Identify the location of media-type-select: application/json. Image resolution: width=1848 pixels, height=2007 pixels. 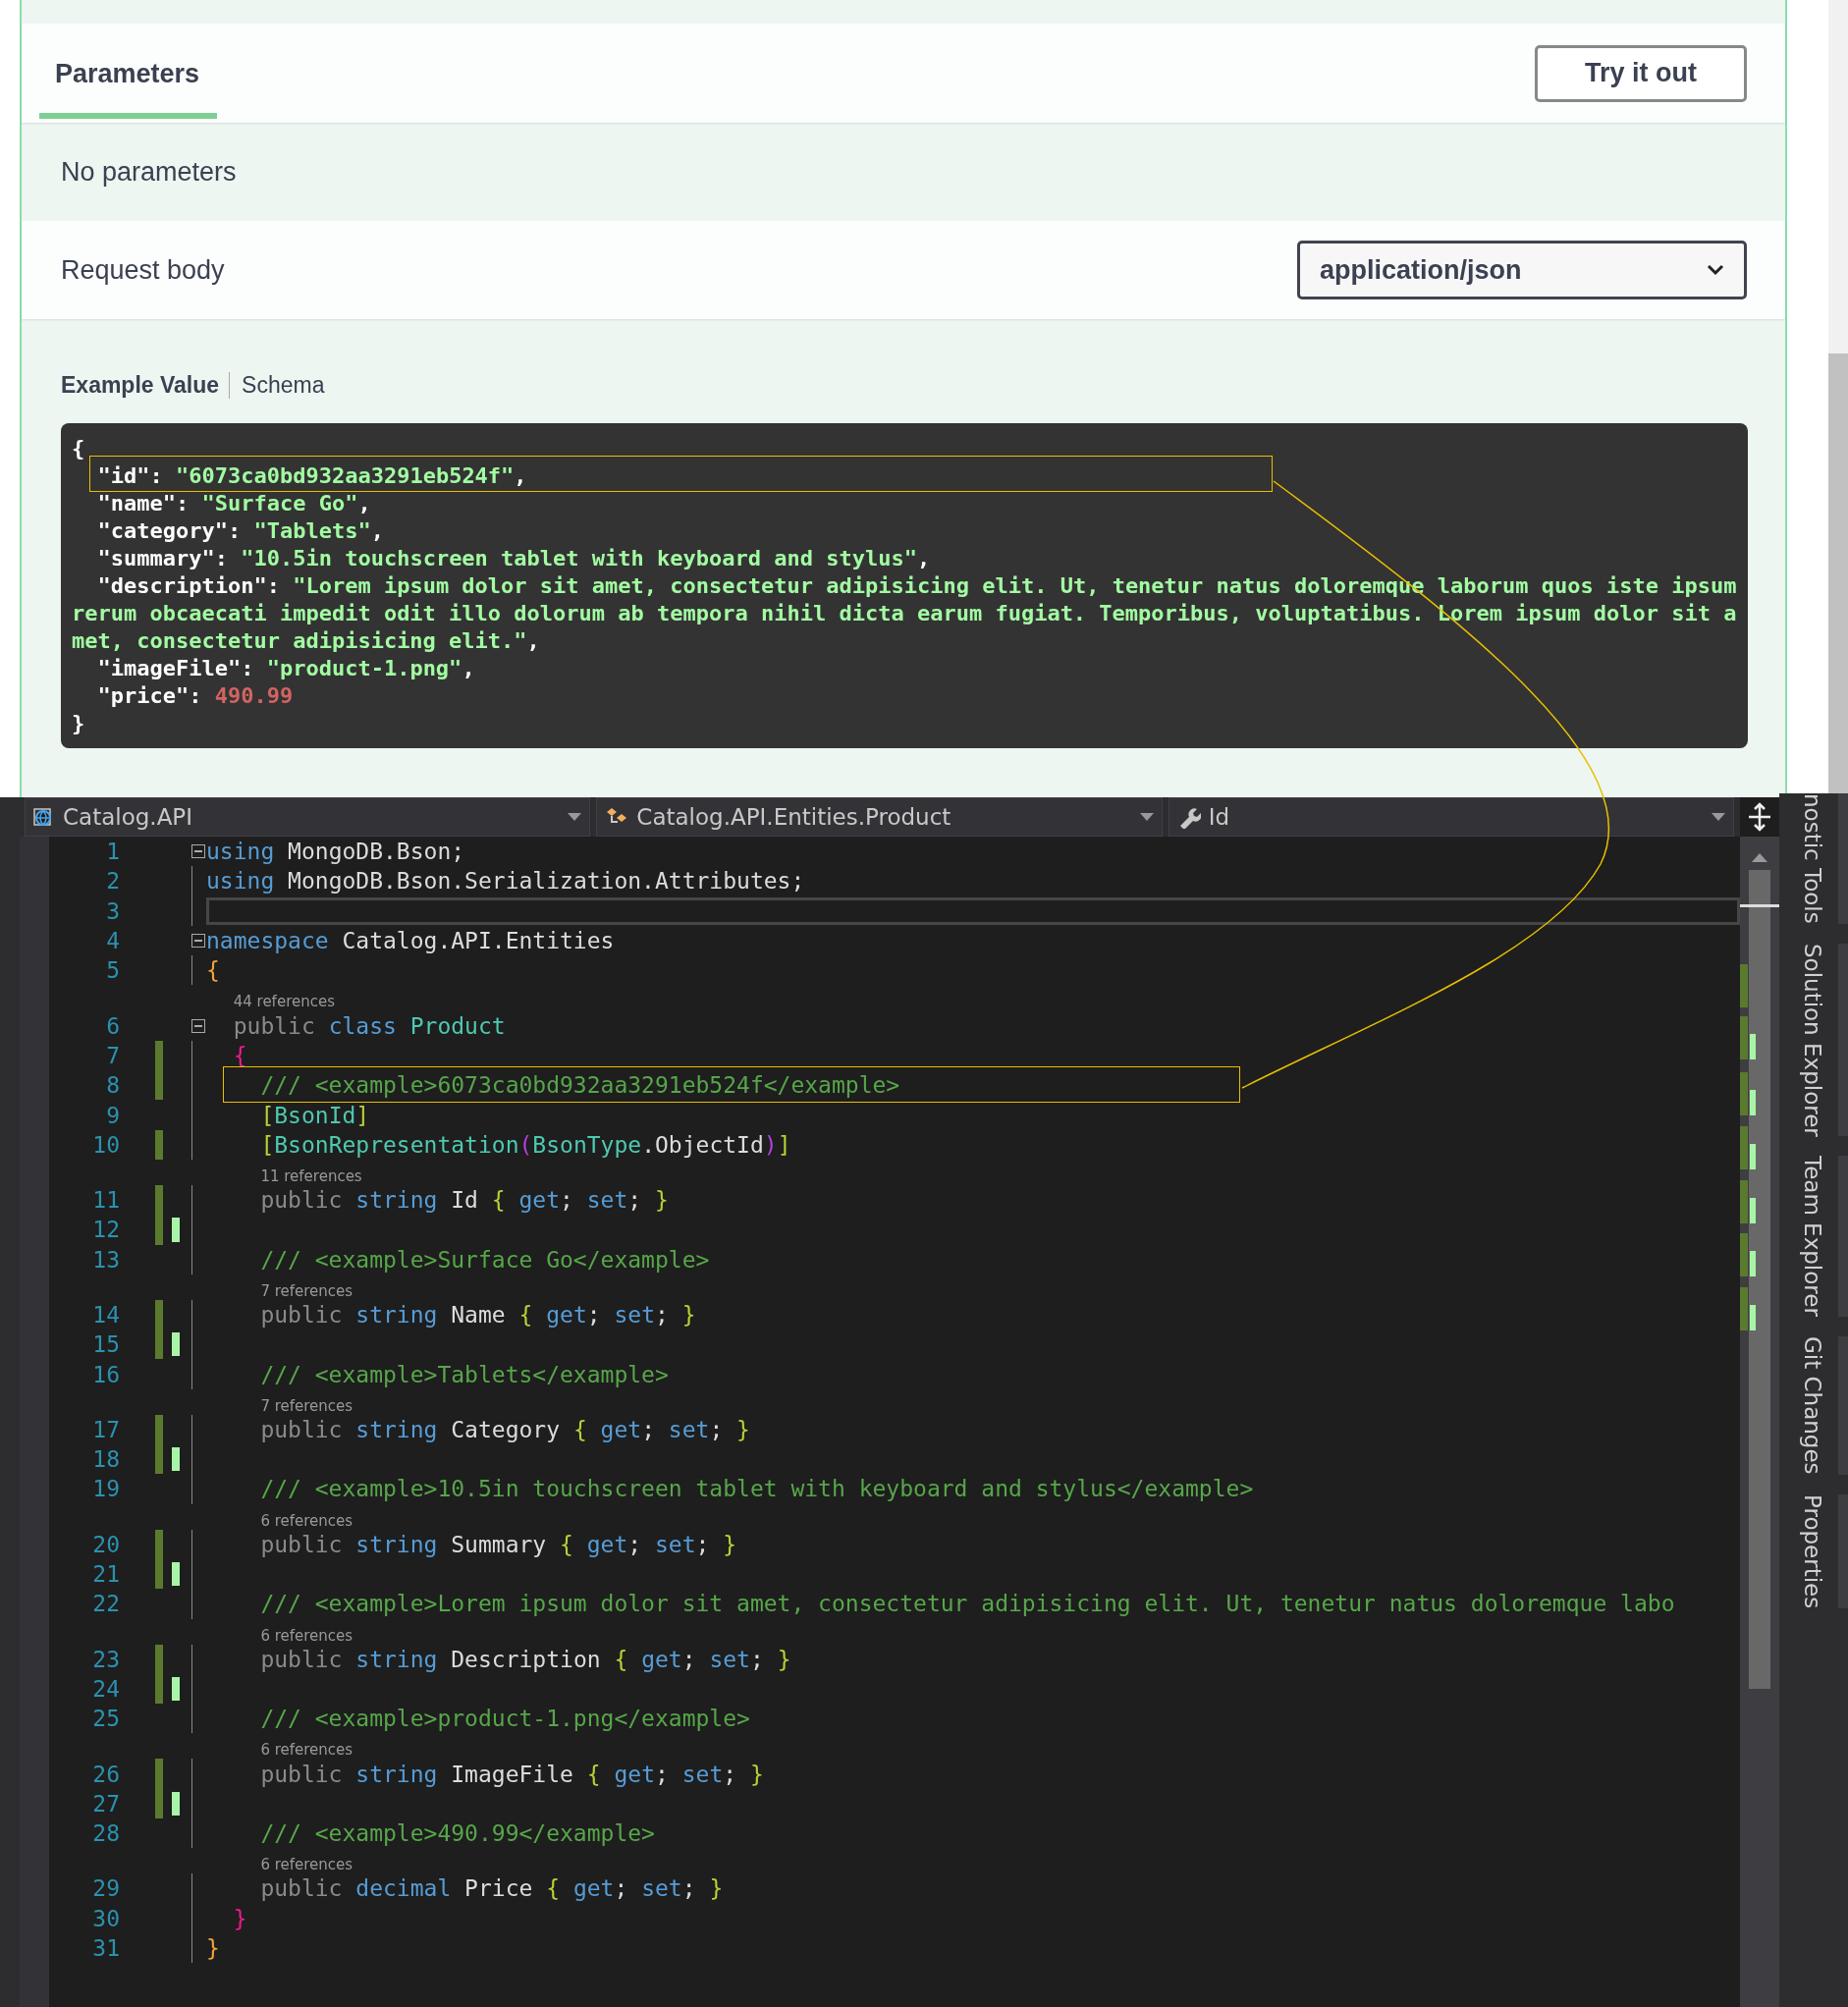
(1522, 270).